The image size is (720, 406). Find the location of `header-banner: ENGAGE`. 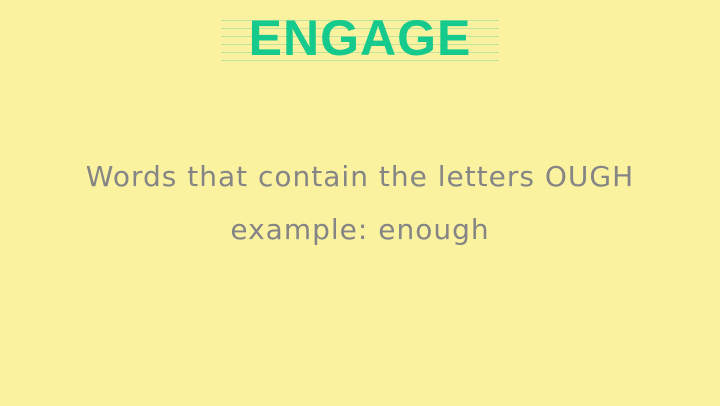

header-banner: ENGAGE is located at coordinates (360, 38).